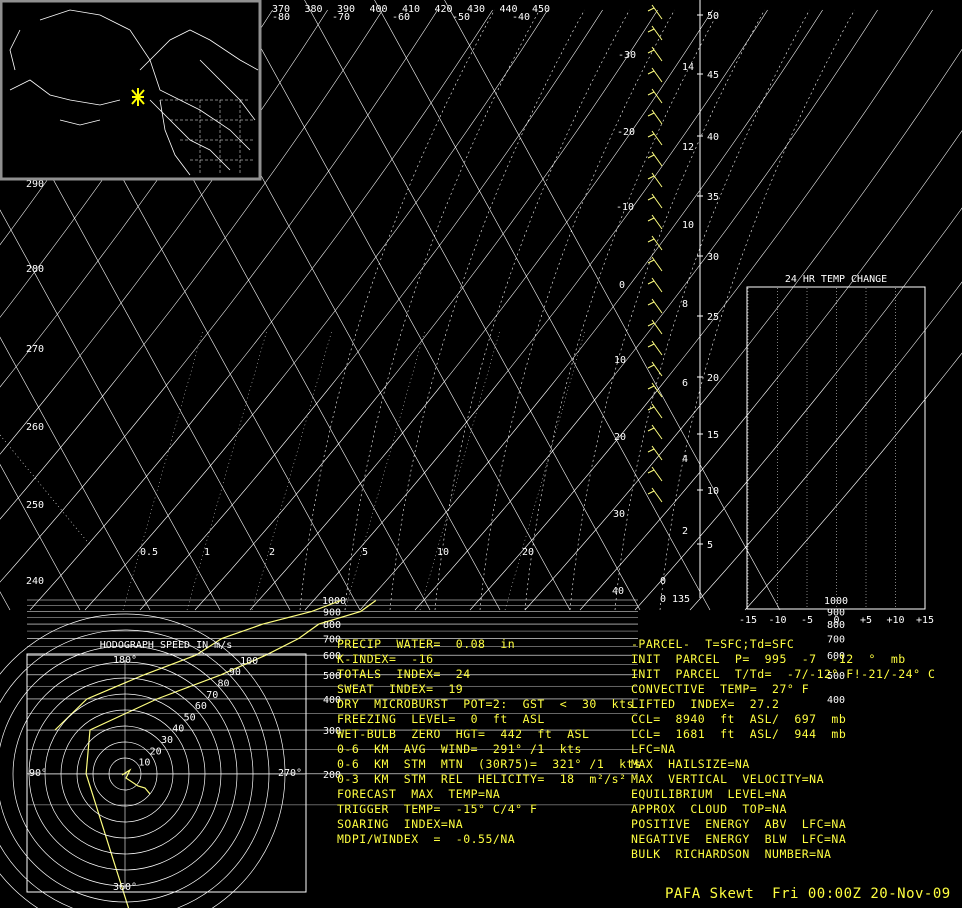  I want to click on isotherm-label: -10, so click(625, 207).